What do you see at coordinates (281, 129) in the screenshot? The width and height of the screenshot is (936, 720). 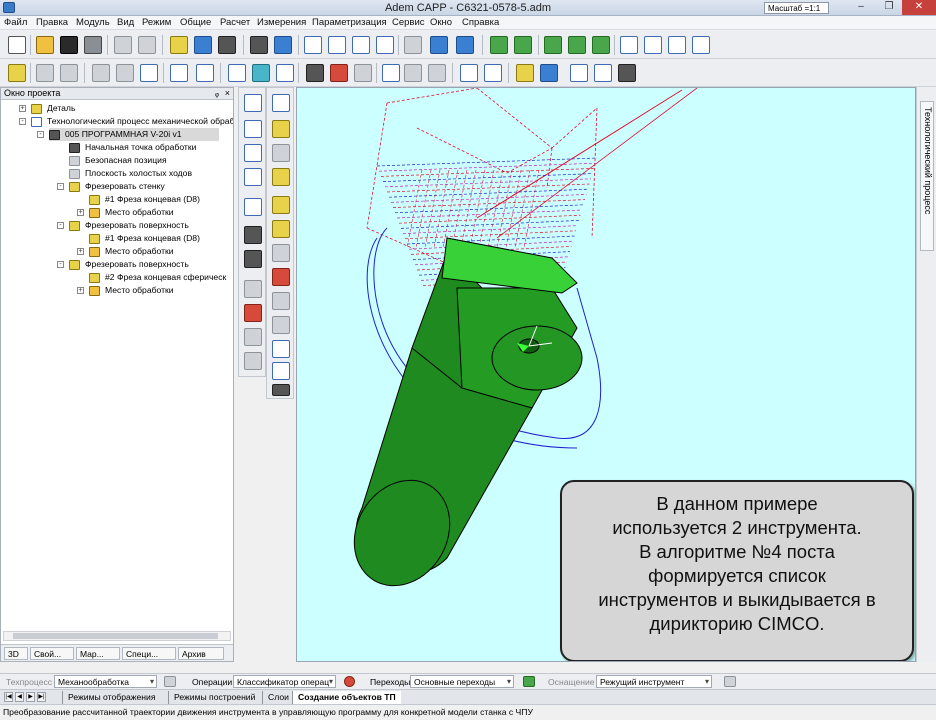 I see `step-icon` at bounding box center [281, 129].